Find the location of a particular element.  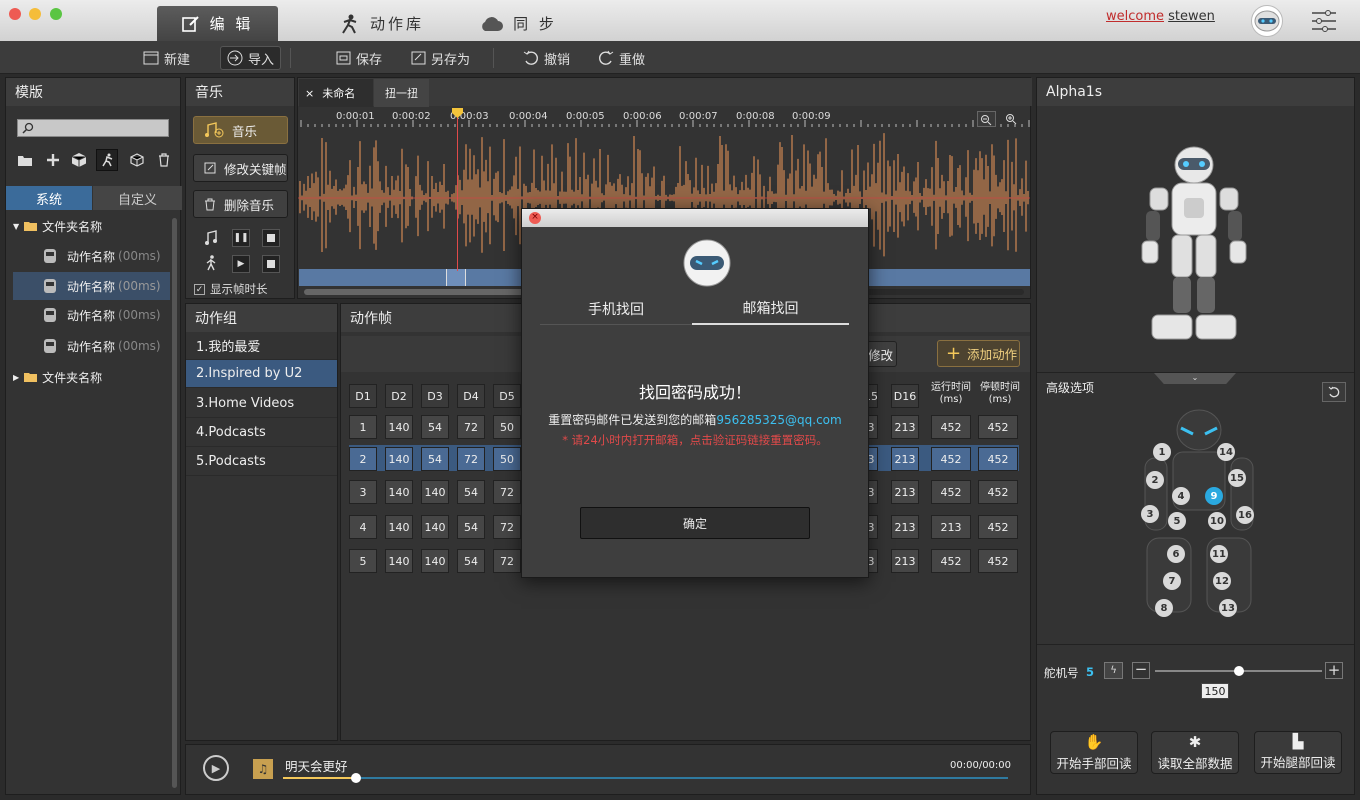

music-stop-button is located at coordinates (271, 238).